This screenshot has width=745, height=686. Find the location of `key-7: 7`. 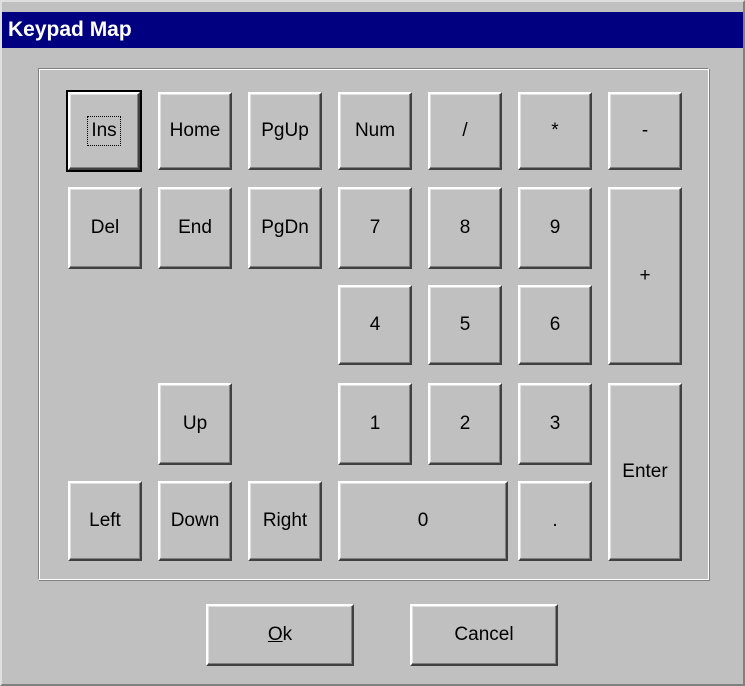

key-7: 7 is located at coordinates (375, 228).